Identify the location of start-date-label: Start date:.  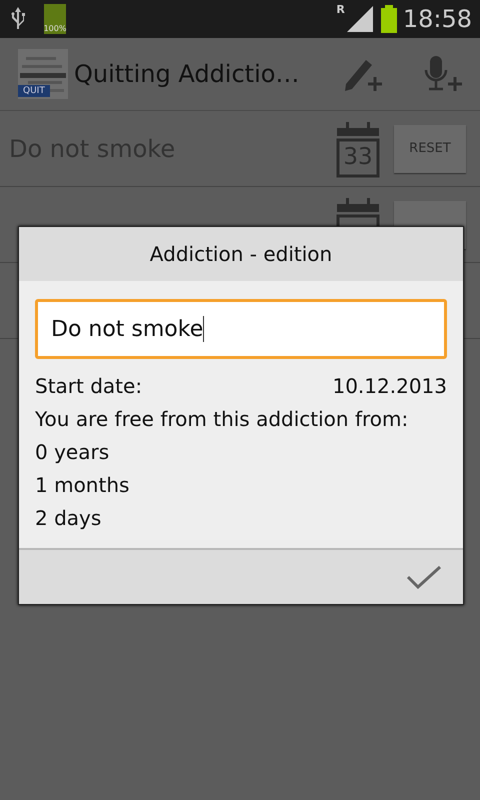
(88, 386).